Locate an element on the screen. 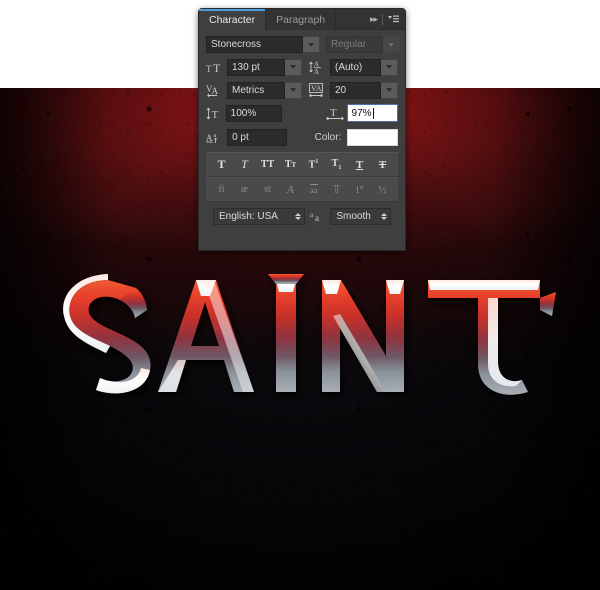  font-style-dropdown-button is located at coordinates (391, 44).